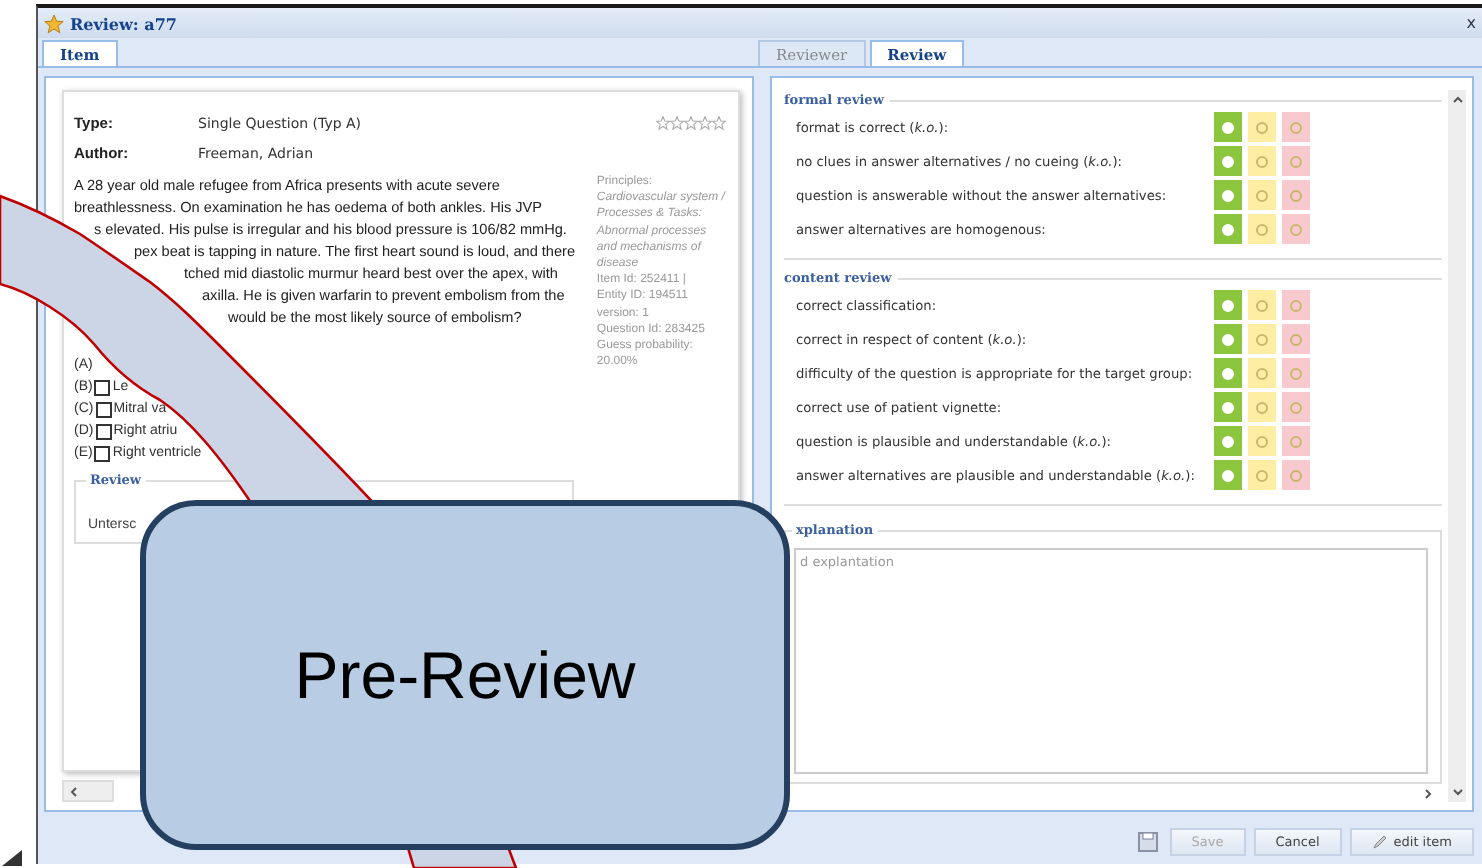 The height and width of the screenshot is (868, 1482). Describe the element at coordinates (74, 791) in the screenshot. I see `chevron-left-icon` at that location.